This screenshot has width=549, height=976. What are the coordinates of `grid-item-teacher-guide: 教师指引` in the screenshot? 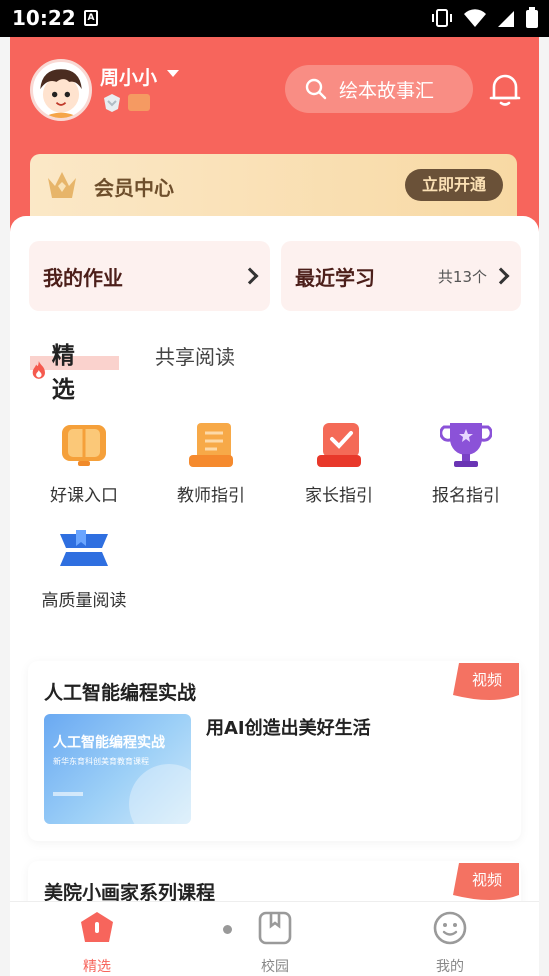 It's located at (211, 463).